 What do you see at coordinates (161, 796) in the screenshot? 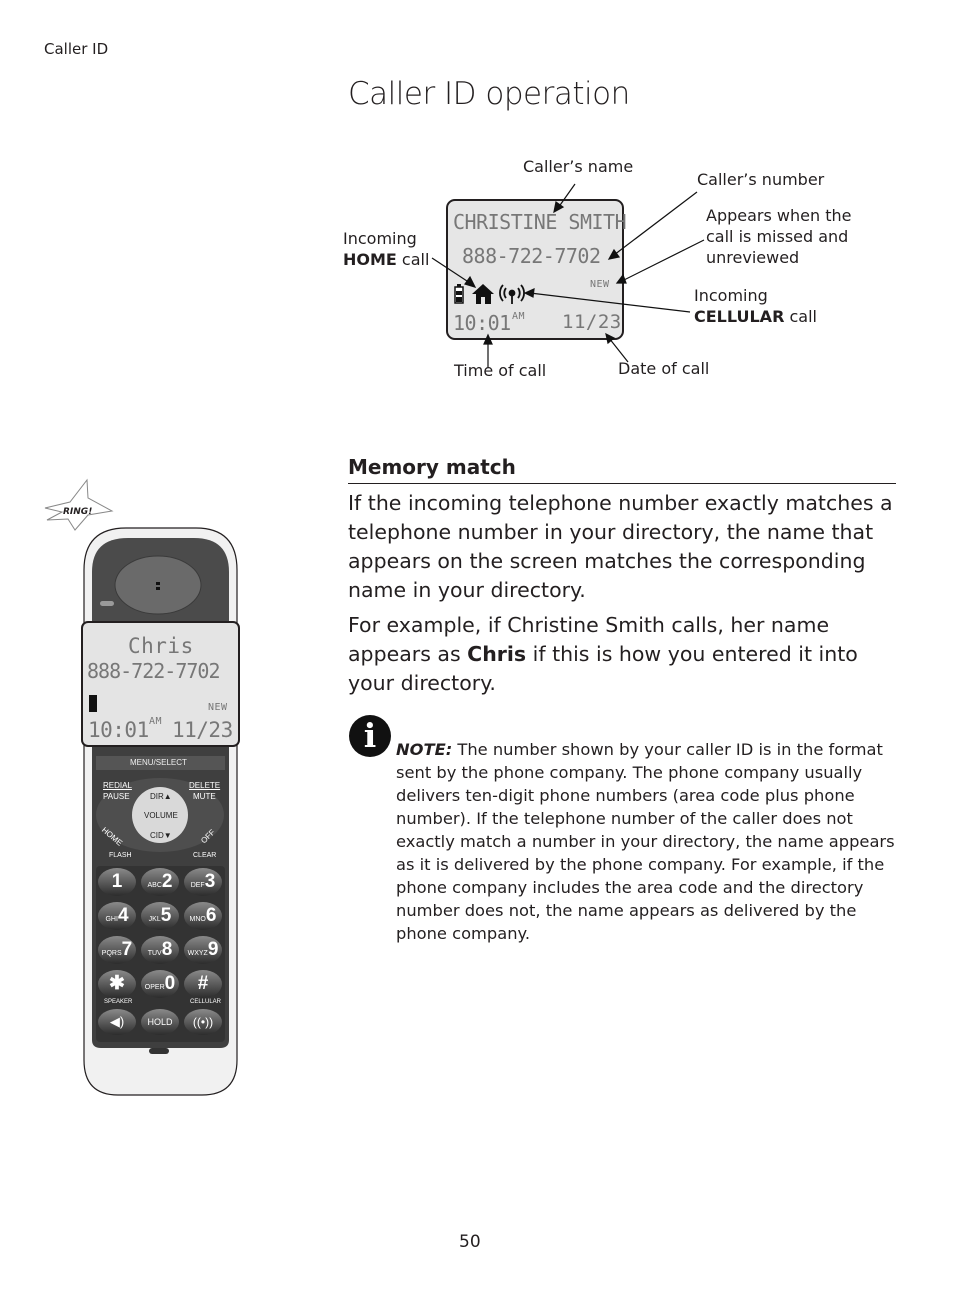
I see `dir-key: DIR▲` at bounding box center [161, 796].